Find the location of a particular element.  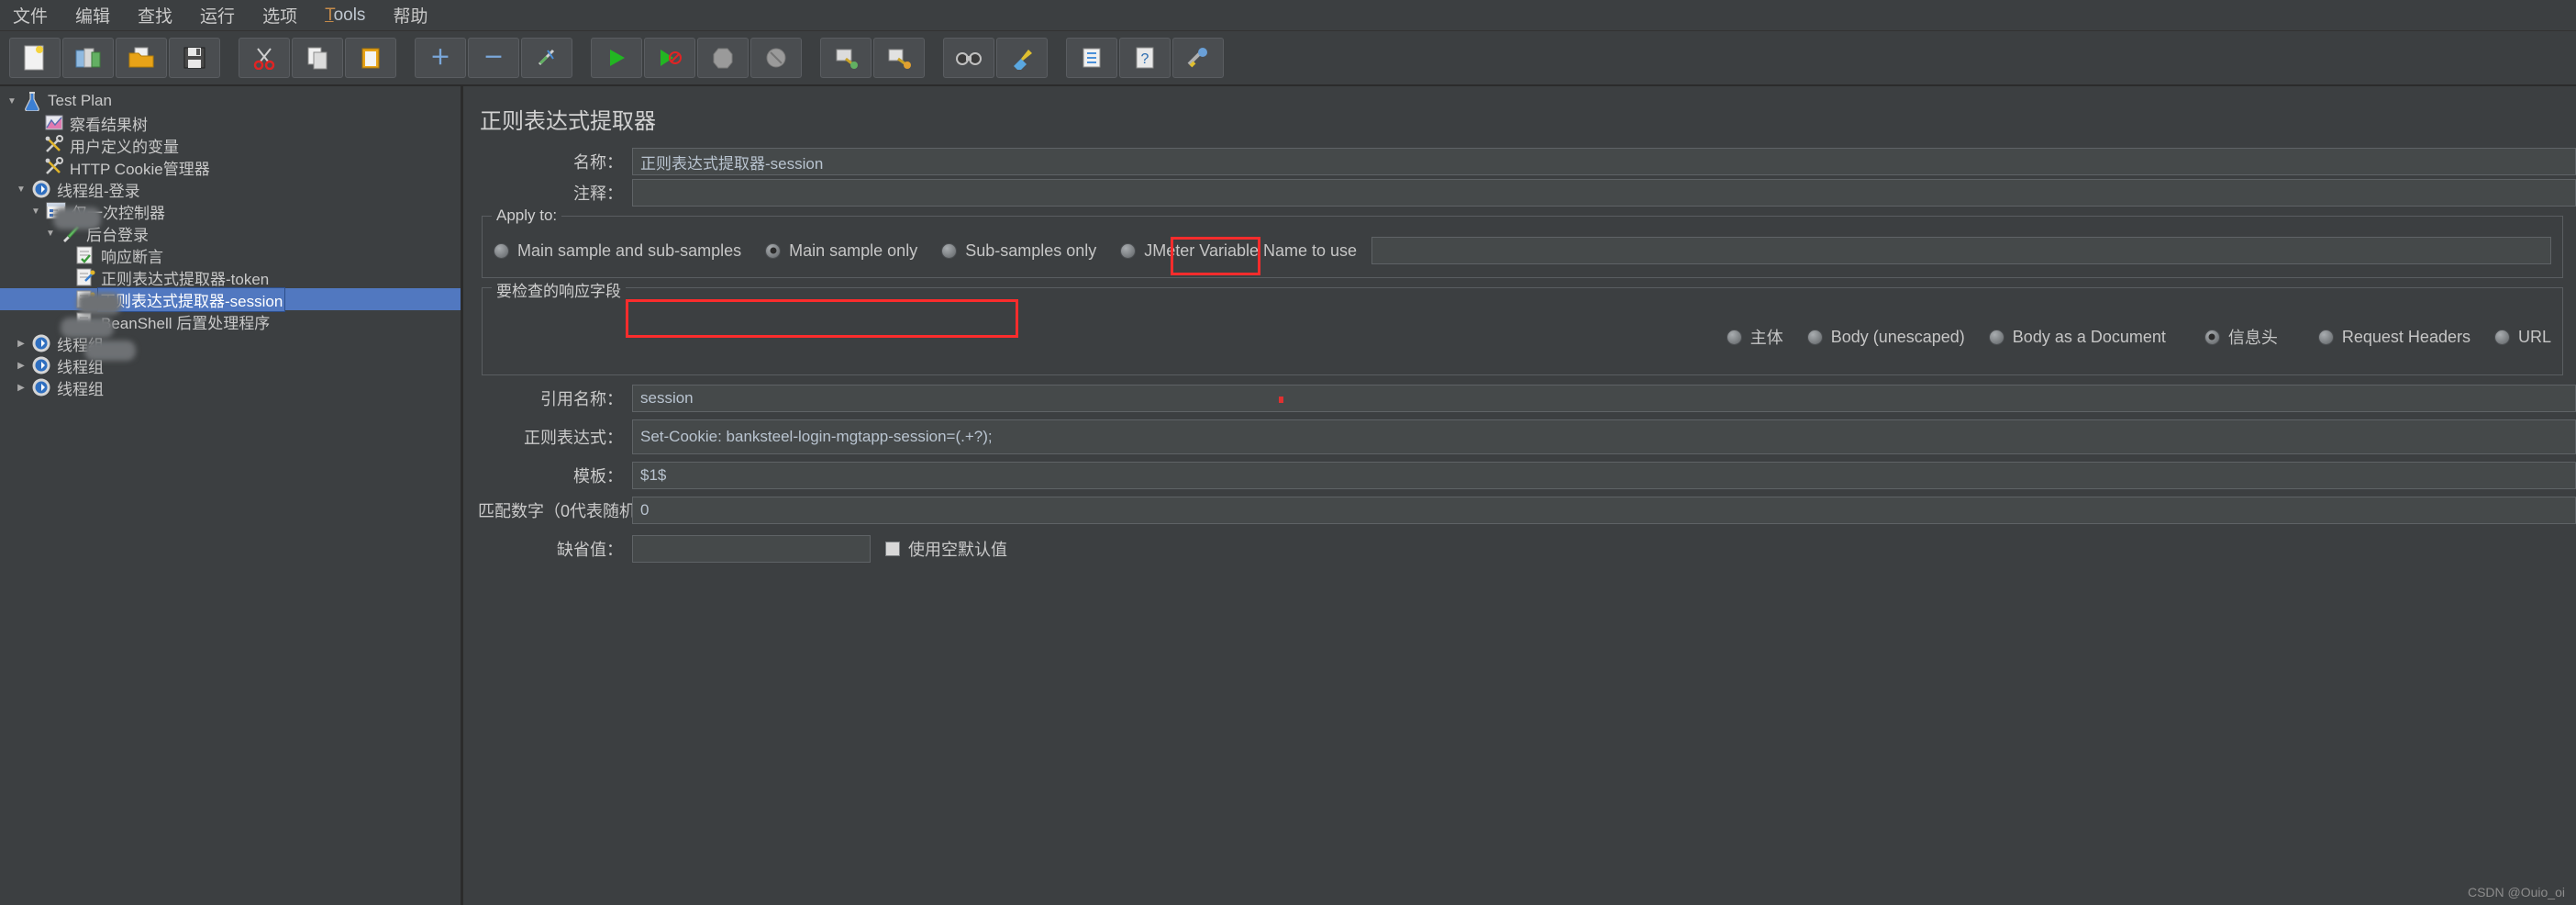

jmeter-variable-input is located at coordinates (1961, 250).